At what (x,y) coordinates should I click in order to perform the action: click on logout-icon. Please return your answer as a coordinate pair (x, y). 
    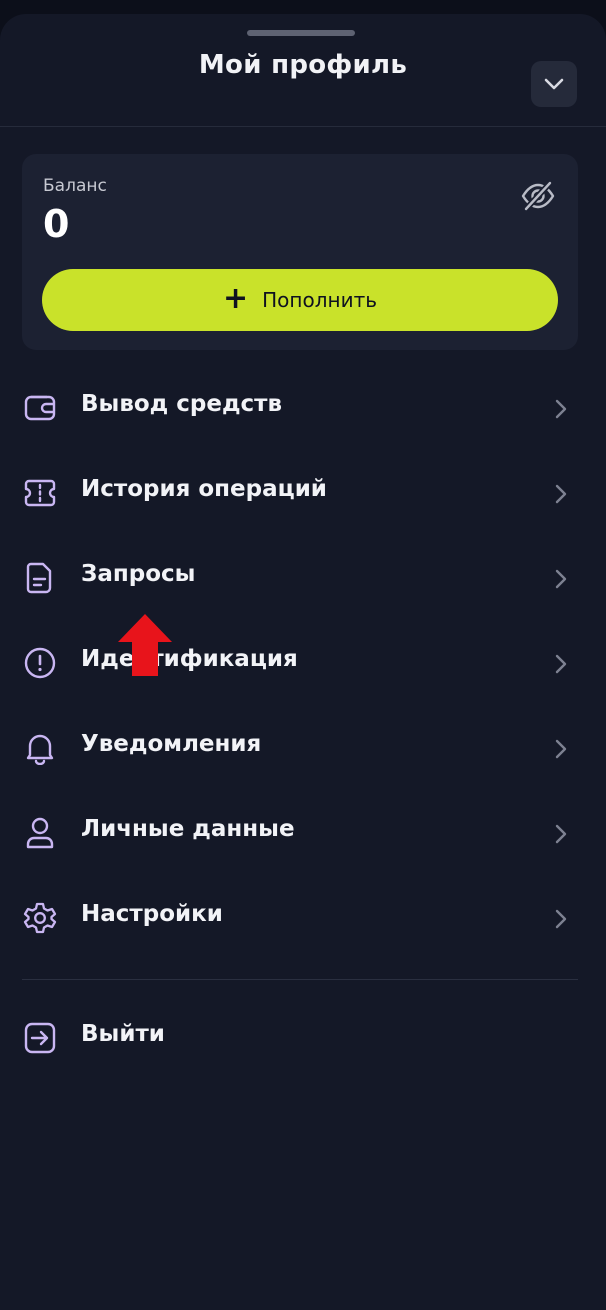
    Looking at the image, I should click on (40, 1038).